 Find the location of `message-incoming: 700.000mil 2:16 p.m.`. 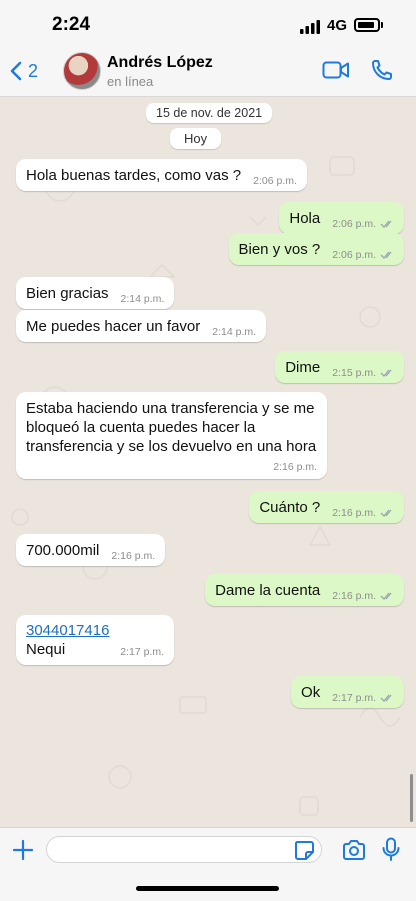

message-incoming: 700.000mil 2:16 p.m. is located at coordinates (91, 550).